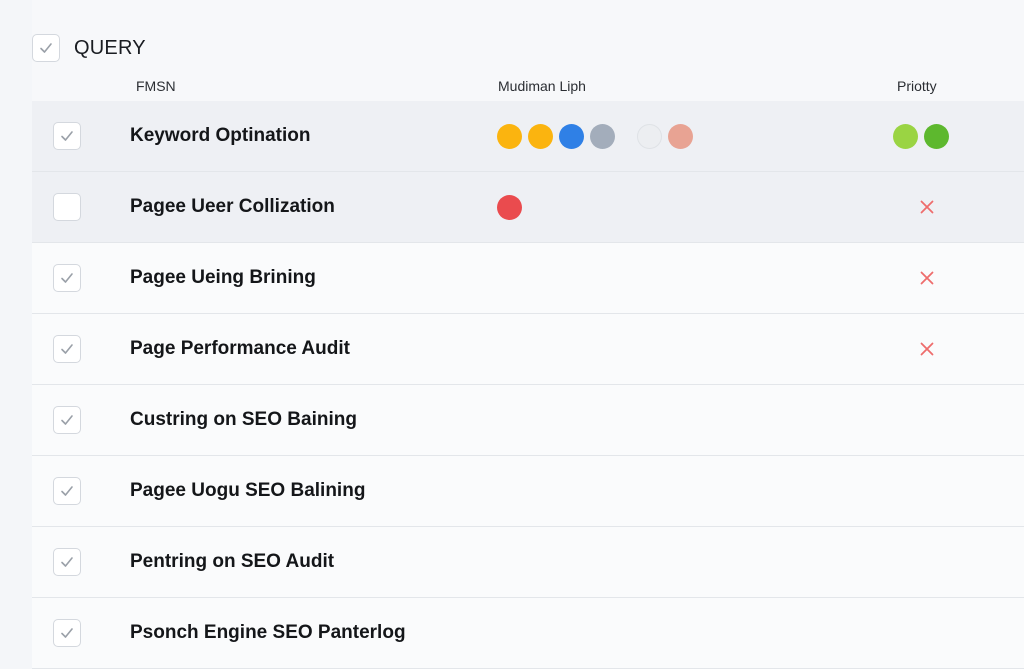 This screenshot has height=669, width=1024. Describe the element at coordinates (528, 562) in the screenshot. I see `table-row: Pentring on SEO Audit` at that location.